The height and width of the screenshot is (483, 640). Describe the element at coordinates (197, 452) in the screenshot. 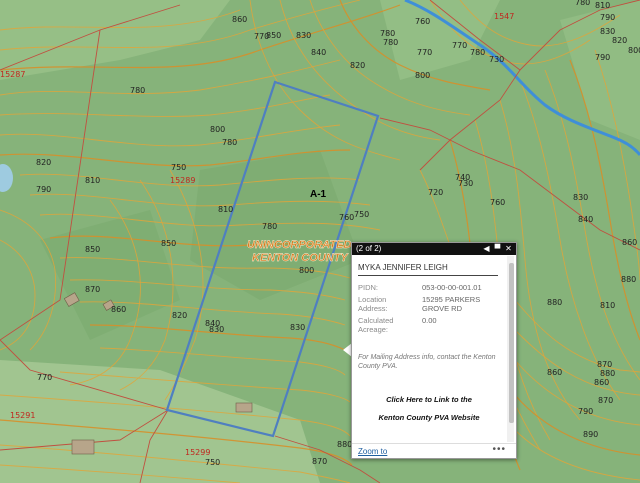

I see `parcel-number-label: 15299` at that location.